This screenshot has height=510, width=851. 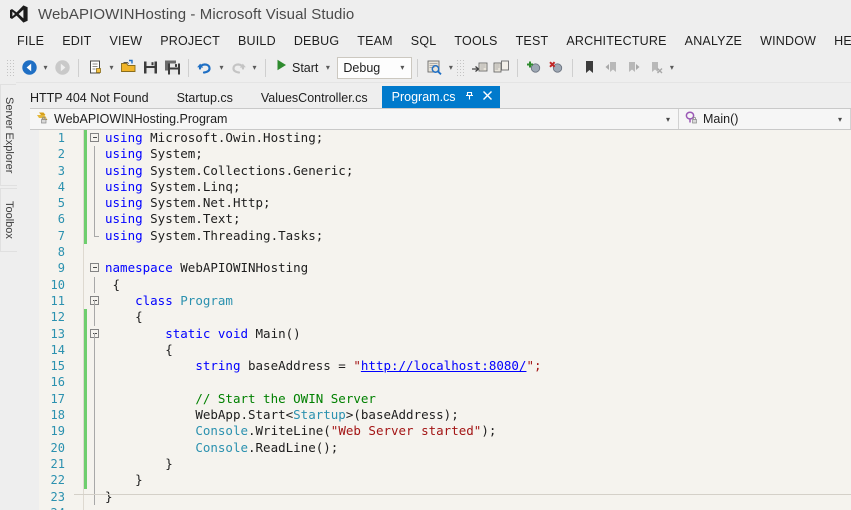 What do you see at coordinates (375, 41) in the screenshot?
I see `menu-team: TEAM` at bounding box center [375, 41].